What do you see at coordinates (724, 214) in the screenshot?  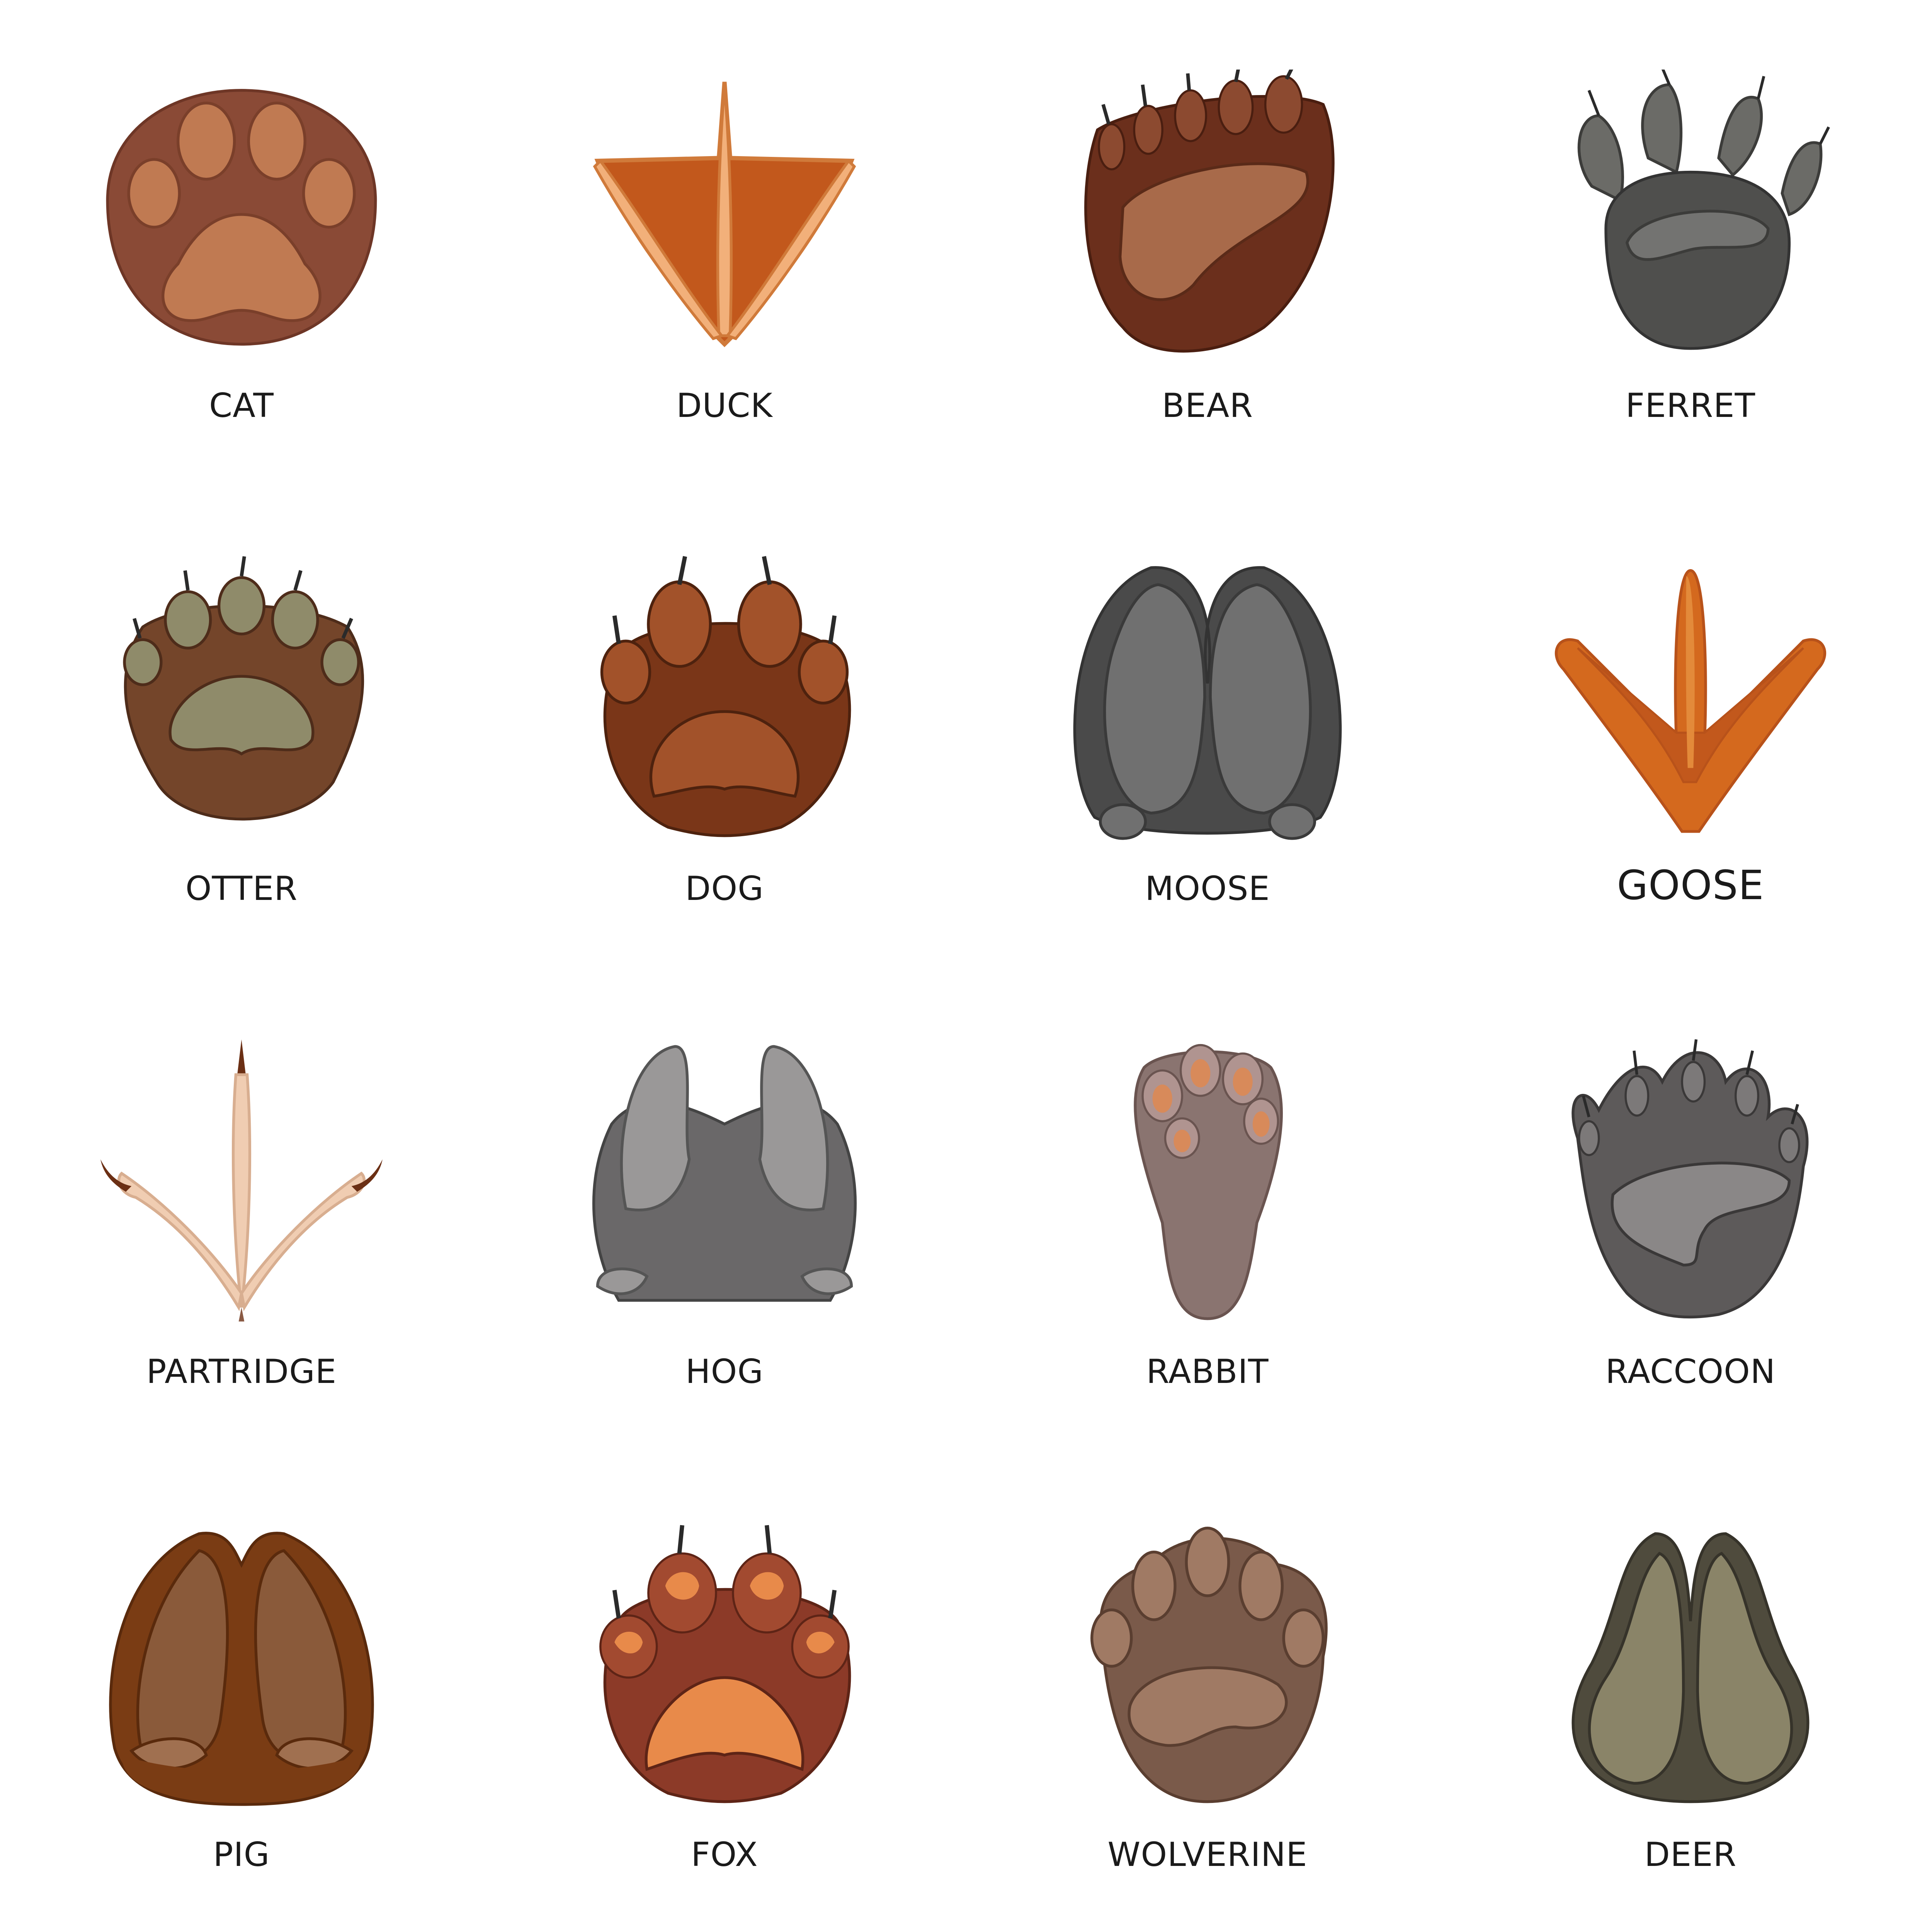 I see `duck-webbed-foot-icon` at bounding box center [724, 214].